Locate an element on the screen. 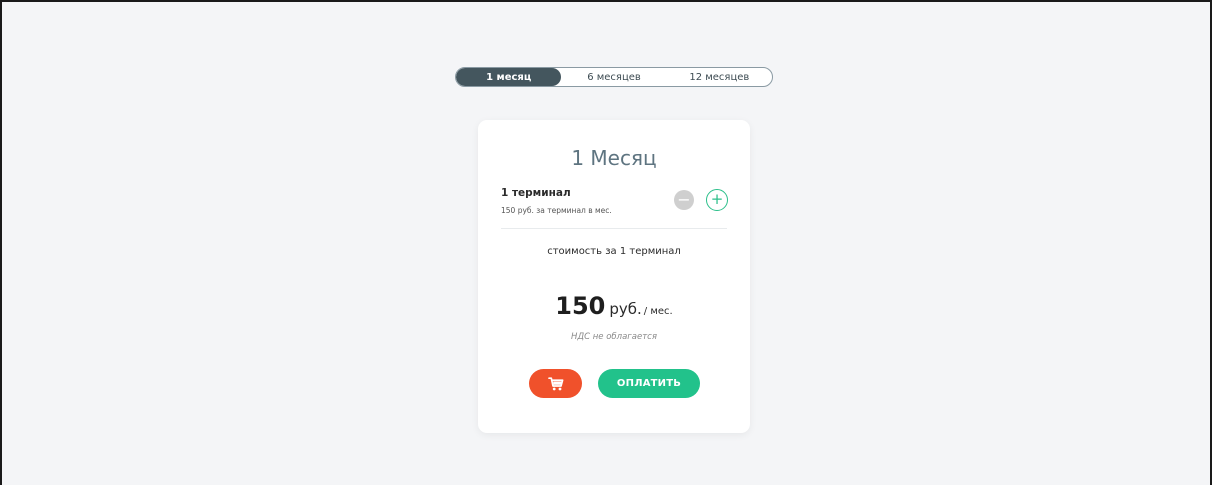 Image resolution: width=1212 pixels, height=485 pixels. tab-6-months: 6 месяцев is located at coordinates (613, 77).